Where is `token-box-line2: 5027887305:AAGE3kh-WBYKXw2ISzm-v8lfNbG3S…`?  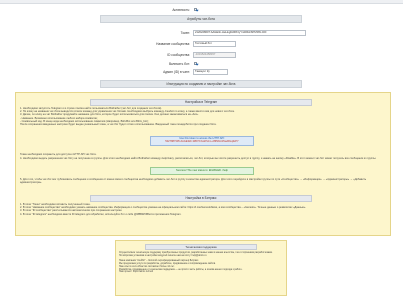
token-box-line2: 5027887305:AAGE3kh-WBYKXw2ISzm-v8lfNbG3S… is located at coordinates (202, 142).